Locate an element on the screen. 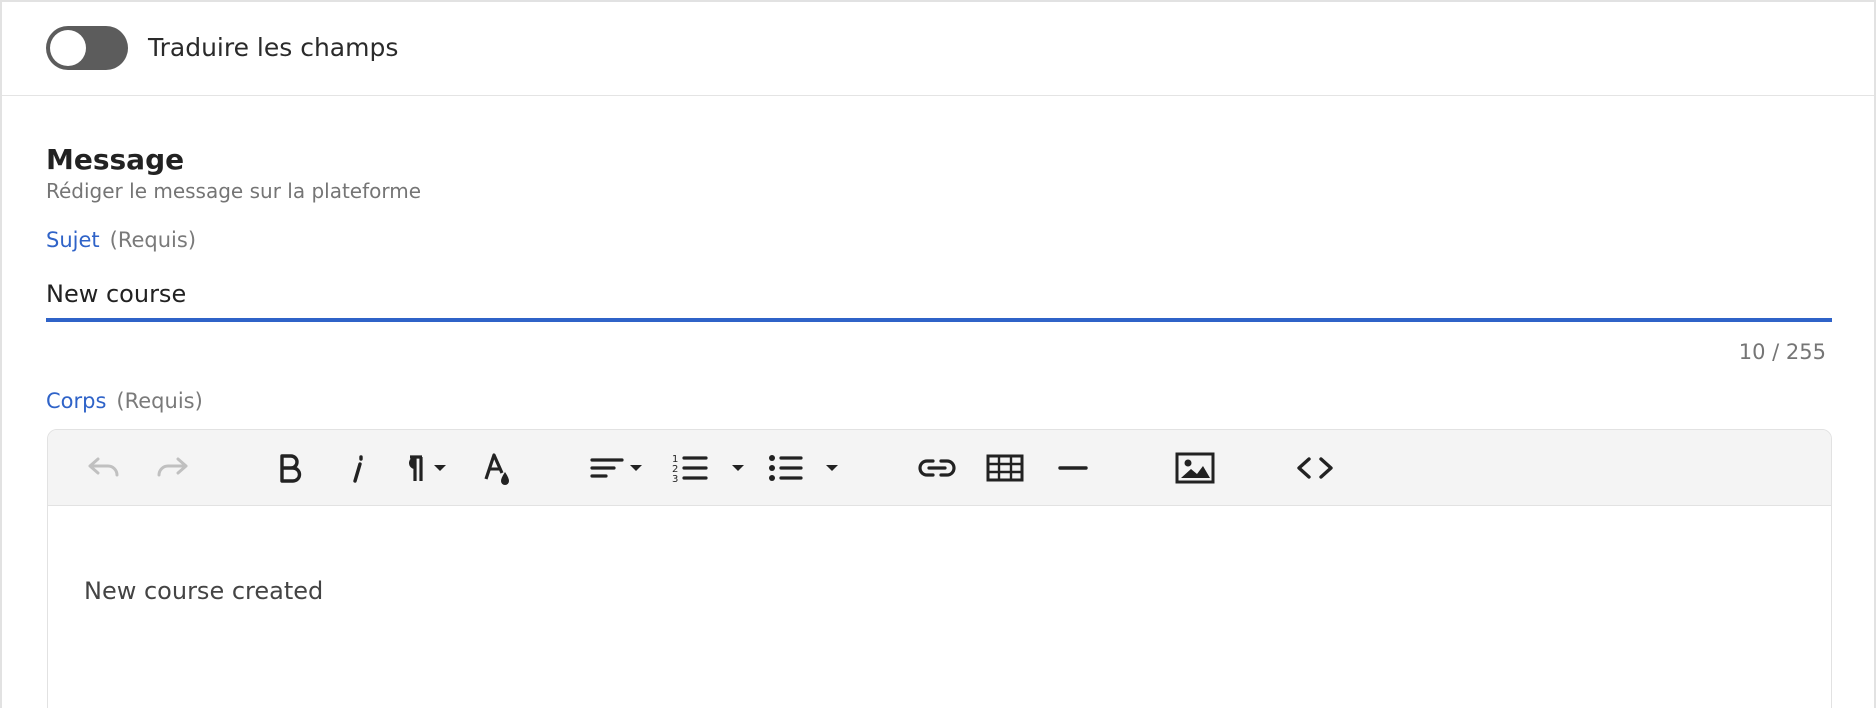 The height and width of the screenshot is (708, 1876). horizontal-rule-icon is located at coordinates (1073, 468).